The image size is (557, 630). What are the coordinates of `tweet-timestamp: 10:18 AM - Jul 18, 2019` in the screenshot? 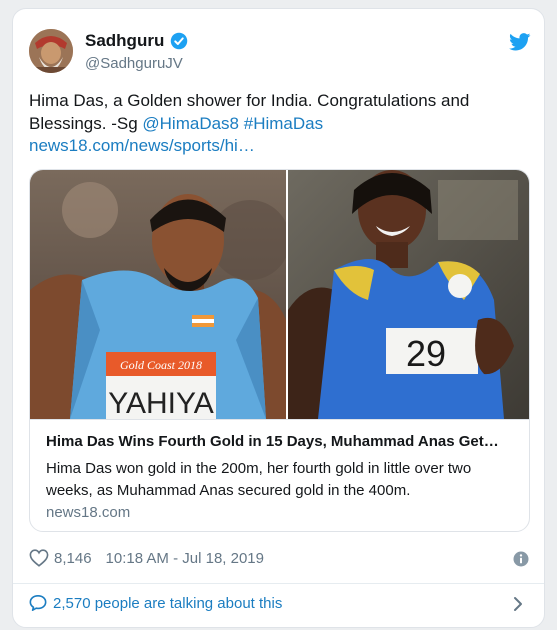 It's located at (185, 558).